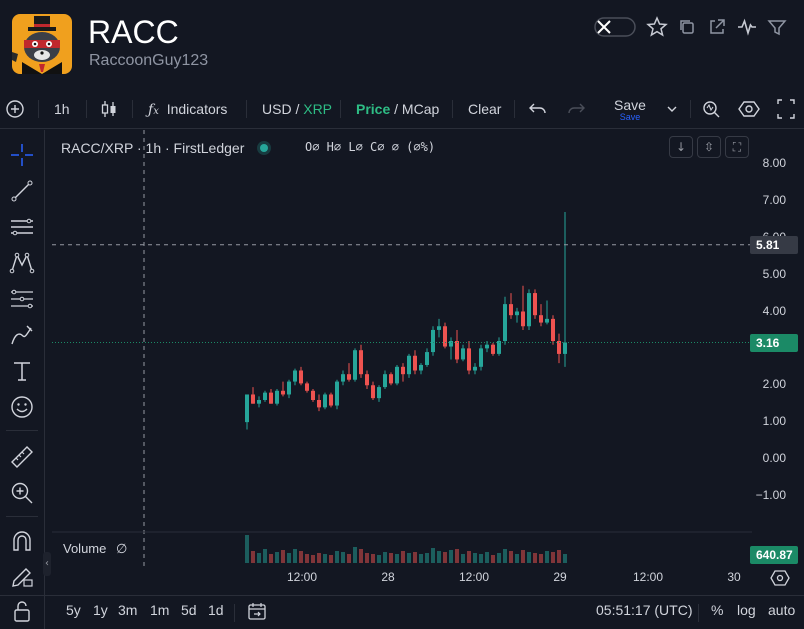 The width and height of the screenshot is (804, 629). Describe the element at coordinates (687, 27) in the screenshot. I see `copy-icon` at that location.